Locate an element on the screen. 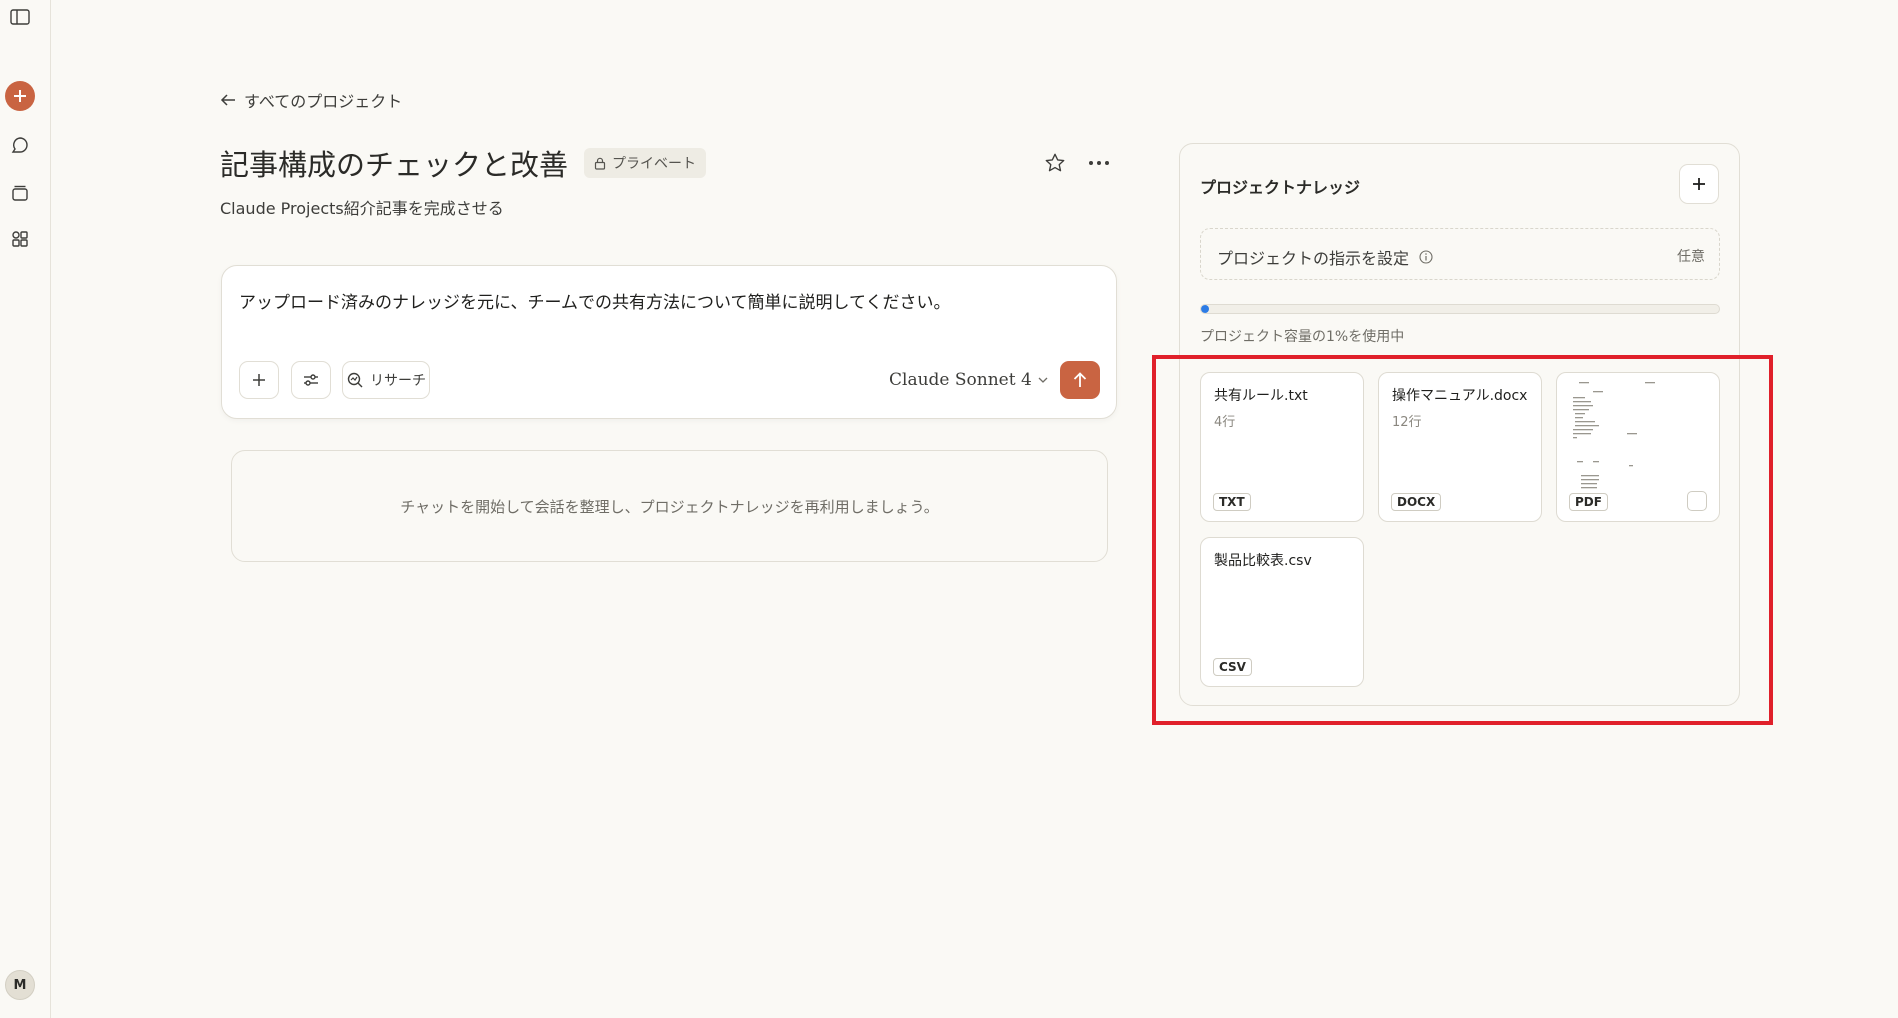 The width and height of the screenshot is (1898, 1018). sliders-icon is located at coordinates (311, 380).